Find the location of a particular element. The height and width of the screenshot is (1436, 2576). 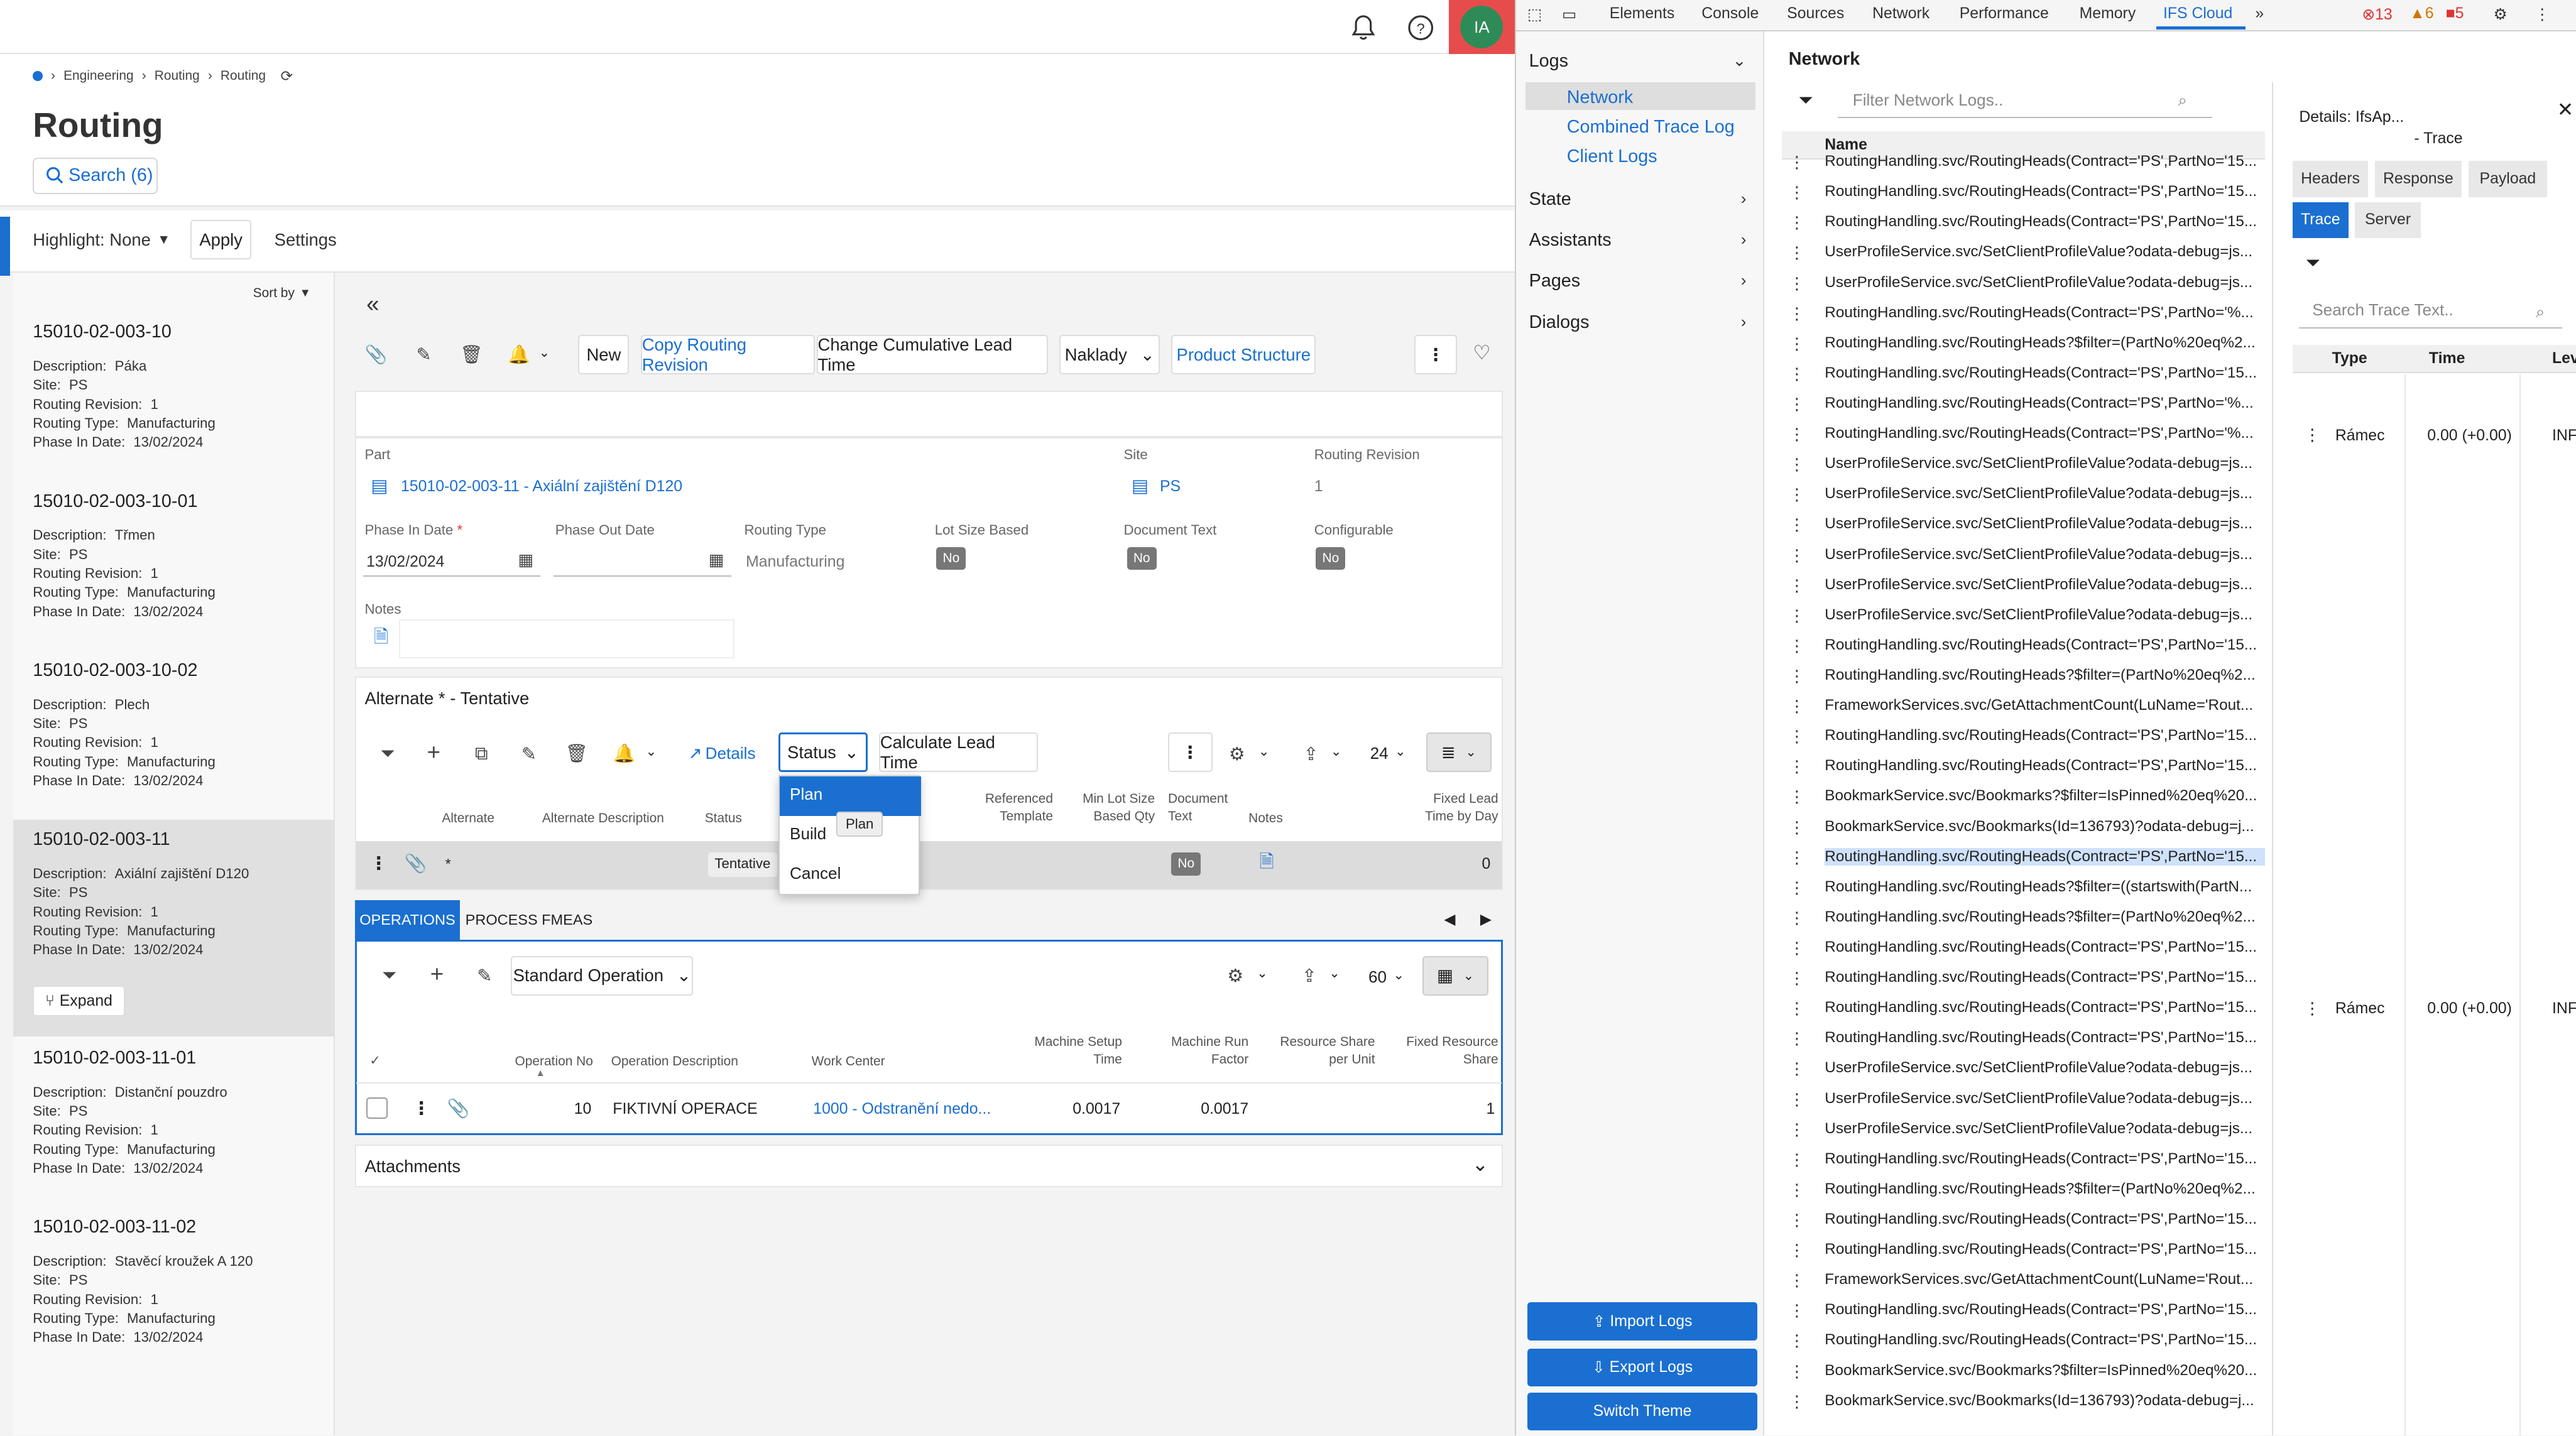

import-logs-button: ⇪ Import Logs is located at coordinates (1643, 1321).